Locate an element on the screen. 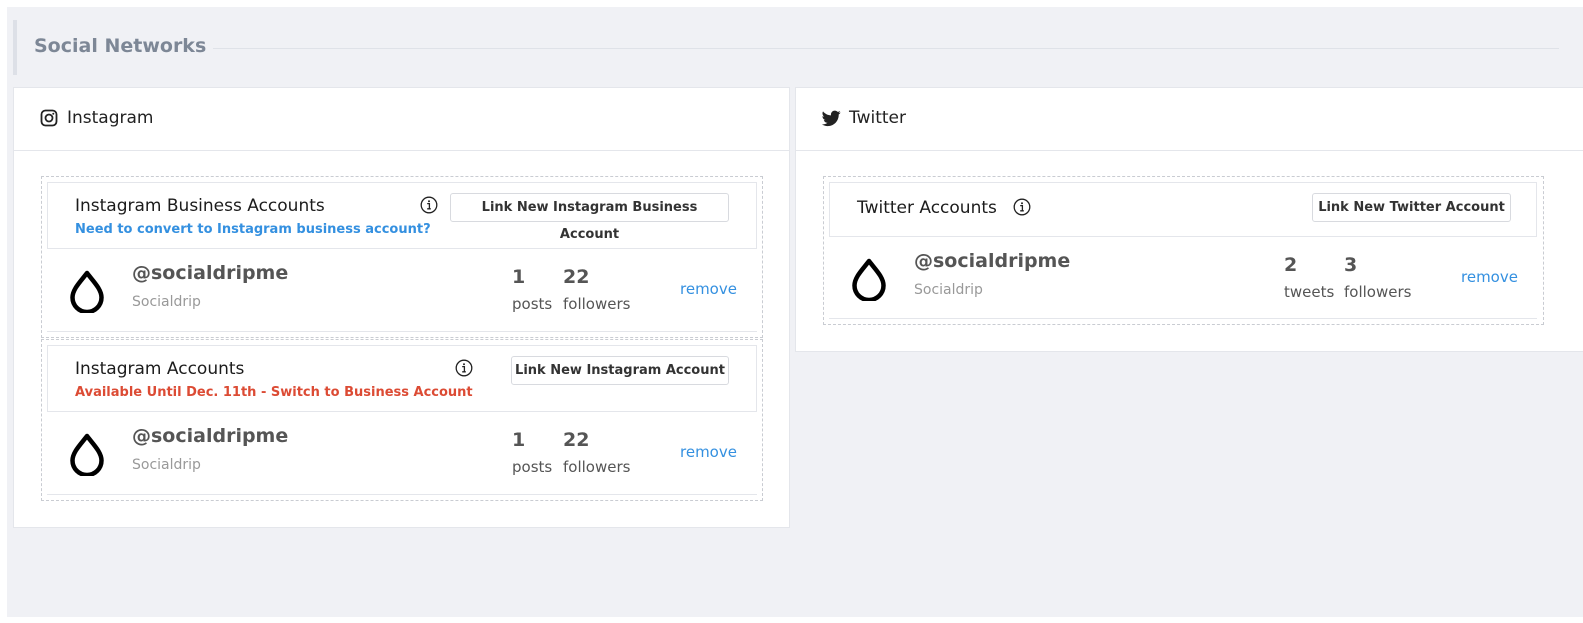 This screenshot has height=623, width=1583. section-title: Social Networks is located at coordinates (120, 46).